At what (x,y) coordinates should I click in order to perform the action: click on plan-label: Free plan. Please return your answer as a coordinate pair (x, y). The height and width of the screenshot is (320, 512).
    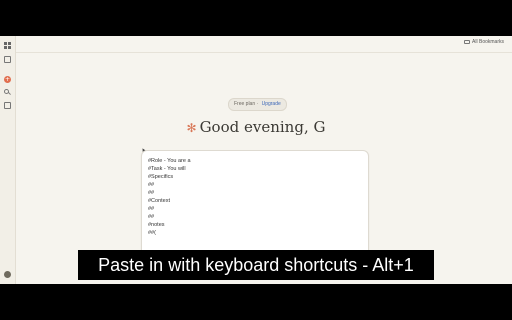
    Looking at the image, I should click on (245, 104).